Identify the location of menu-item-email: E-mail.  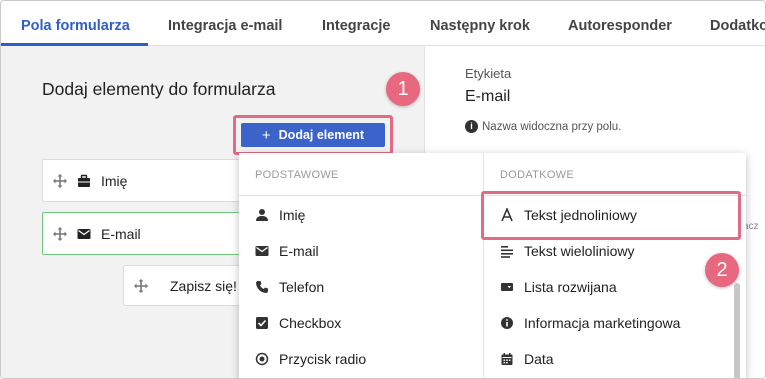
(287, 251).